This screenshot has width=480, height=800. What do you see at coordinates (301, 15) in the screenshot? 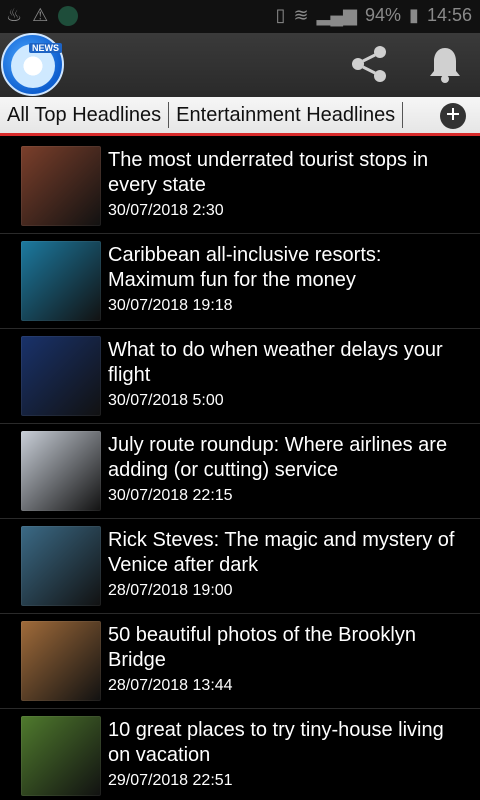
I see `wifi-icon: ≋` at bounding box center [301, 15].